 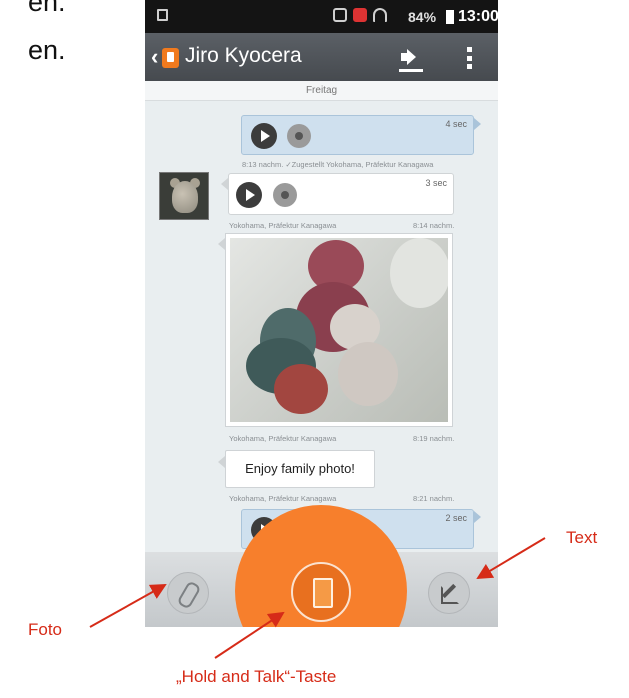 What do you see at coordinates (470, 58) in the screenshot?
I see `overflow-menu-icon` at bounding box center [470, 58].